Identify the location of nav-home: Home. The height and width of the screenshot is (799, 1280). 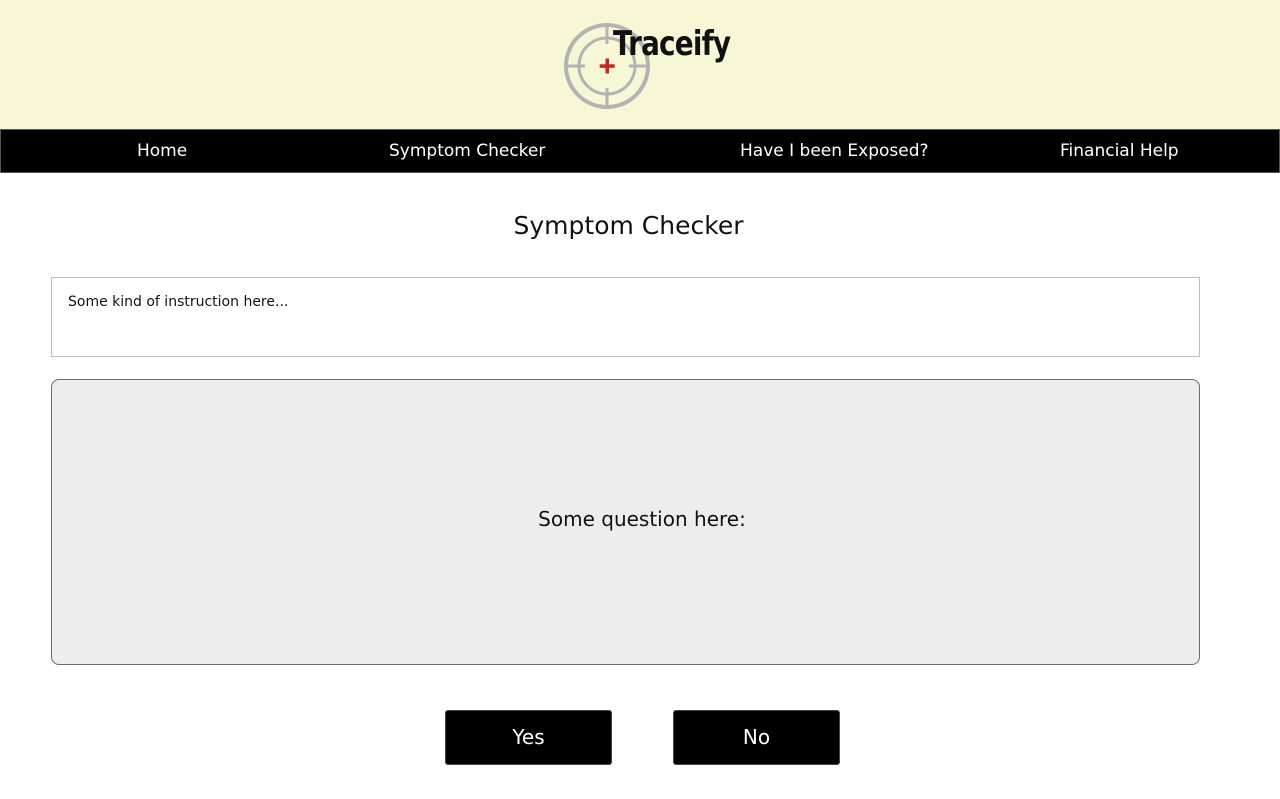
(162, 151).